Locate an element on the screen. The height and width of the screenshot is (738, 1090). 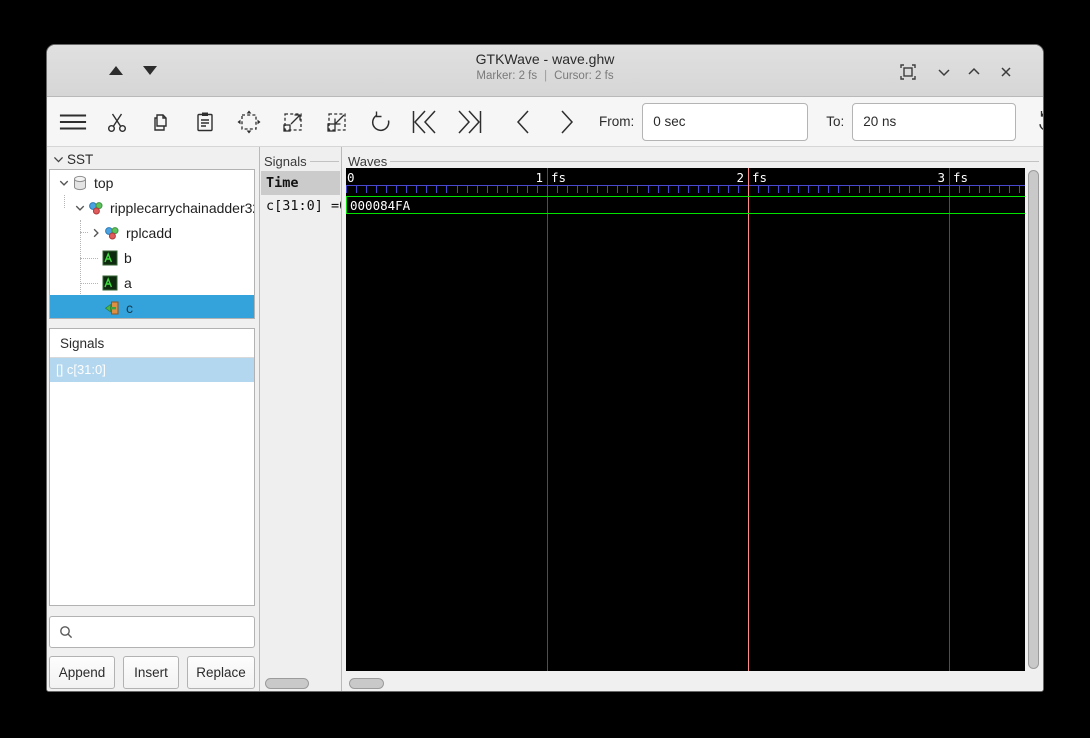
time-header: Time is located at coordinates (300, 183).